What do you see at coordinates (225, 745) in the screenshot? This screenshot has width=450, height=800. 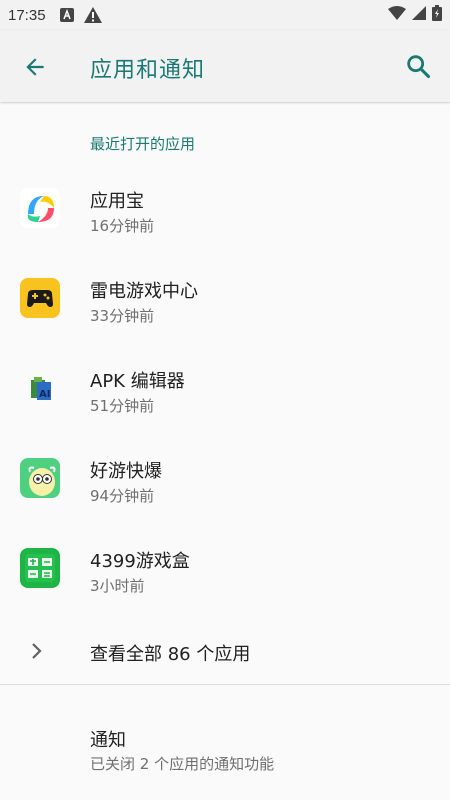 I see `notifications-row: 通知 已关闭 2 个应用的通知功能` at bounding box center [225, 745].